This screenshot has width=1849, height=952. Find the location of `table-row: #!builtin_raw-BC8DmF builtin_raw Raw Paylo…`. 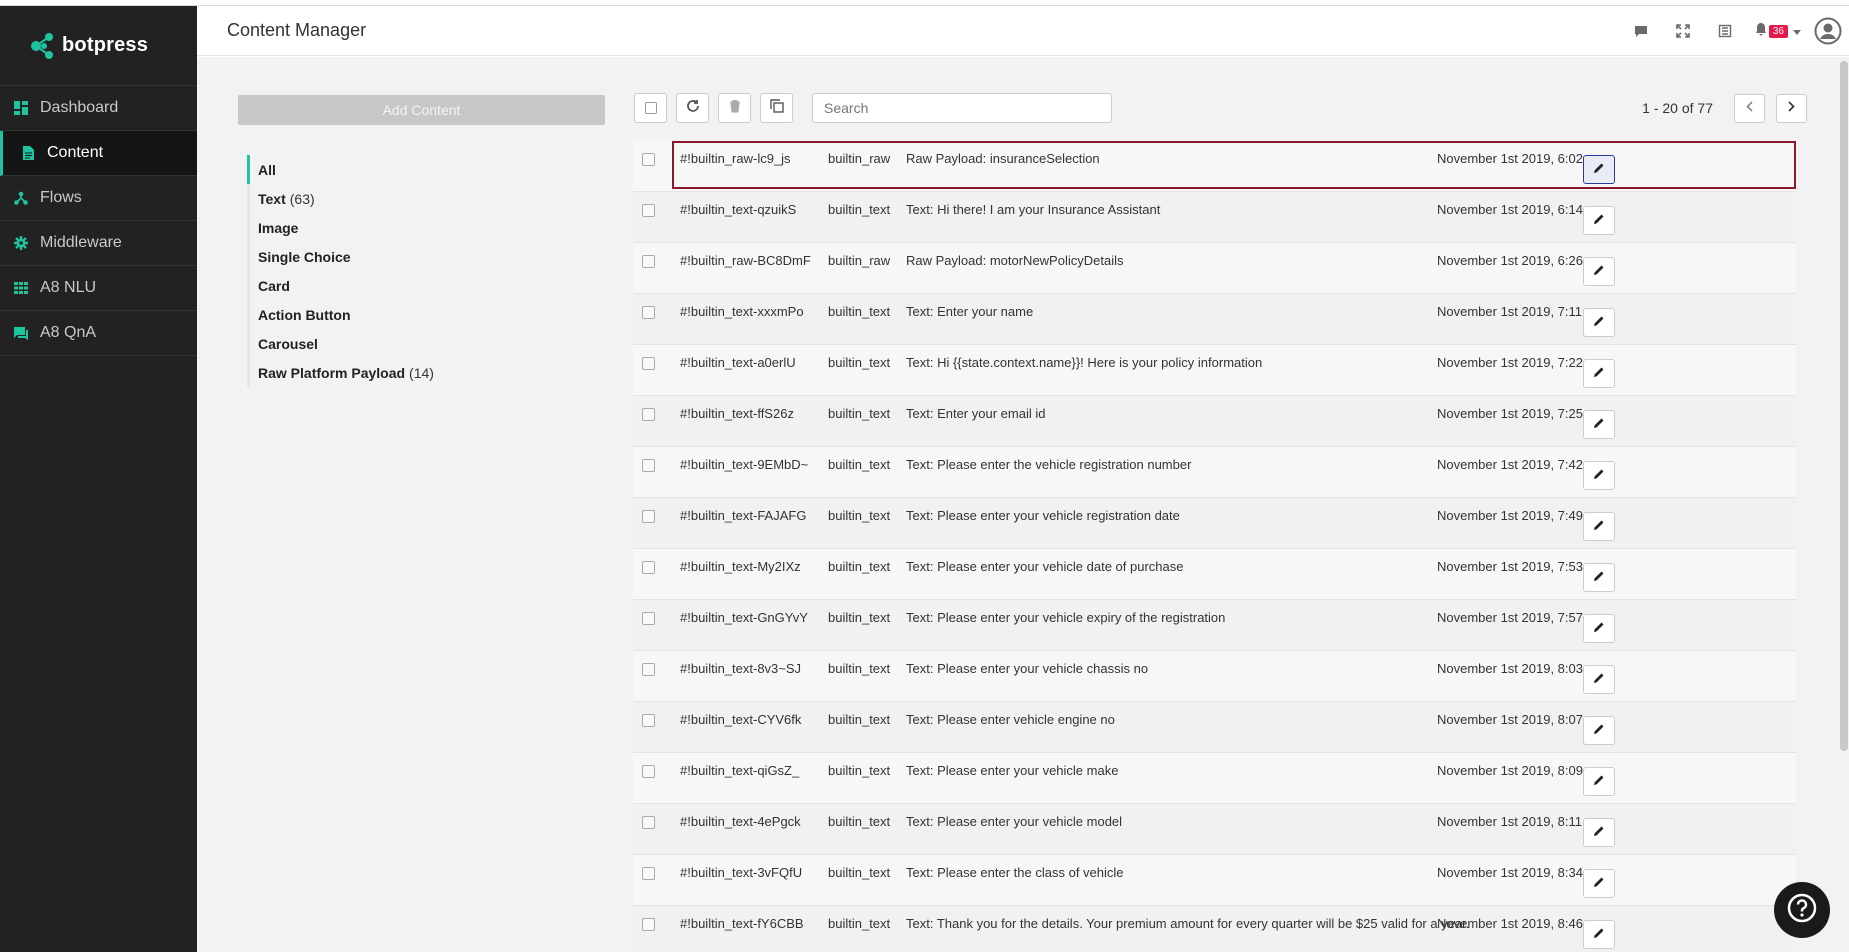

table-row: #!builtin_raw-BC8DmF builtin_raw Raw Paylo… is located at coordinates (1214, 268).